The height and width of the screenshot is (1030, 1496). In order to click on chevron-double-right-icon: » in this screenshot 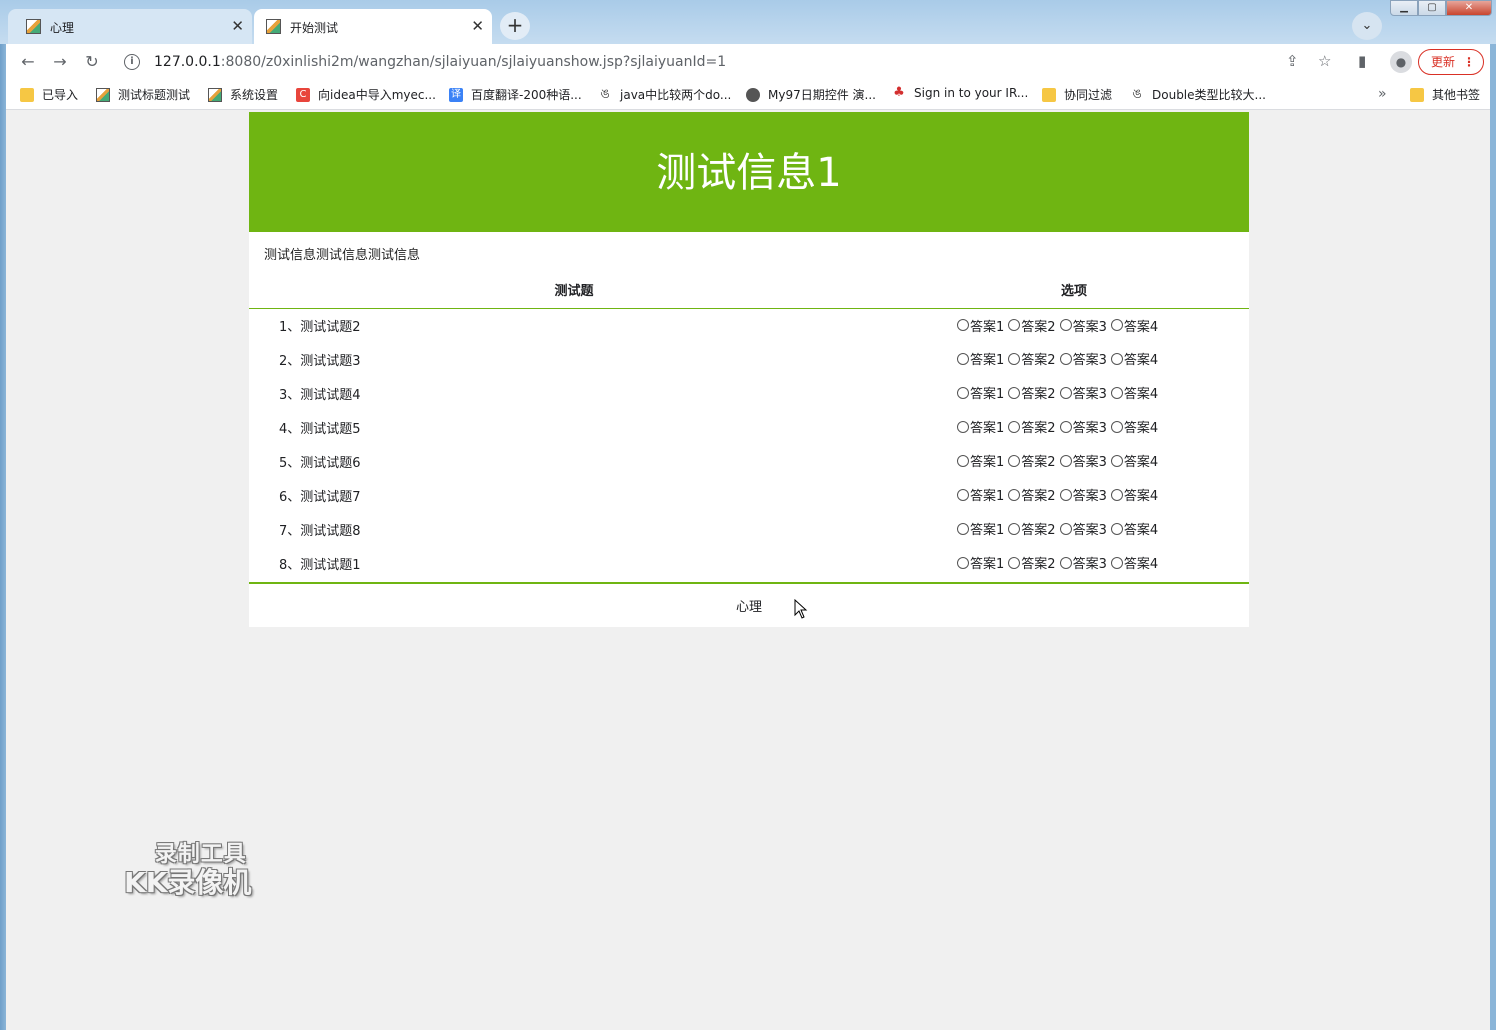, I will do `click(1382, 94)`.